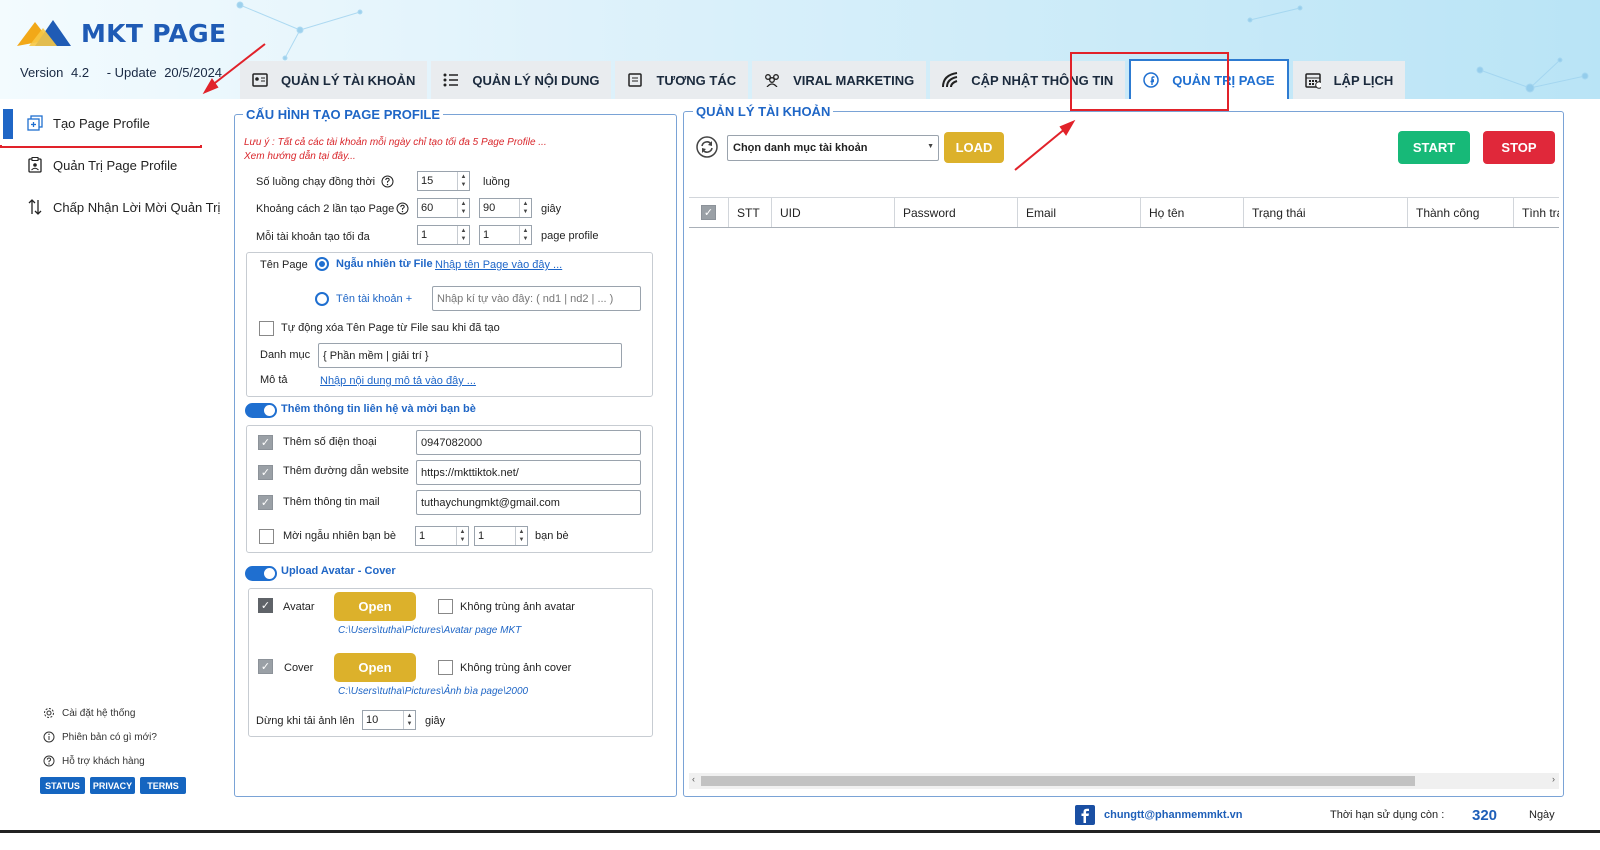  What do you see at coordinates (442, 536) in the screenshot?
I see `invite-from-input: 1 ▲ ▼` at bounding box center [442, 536].